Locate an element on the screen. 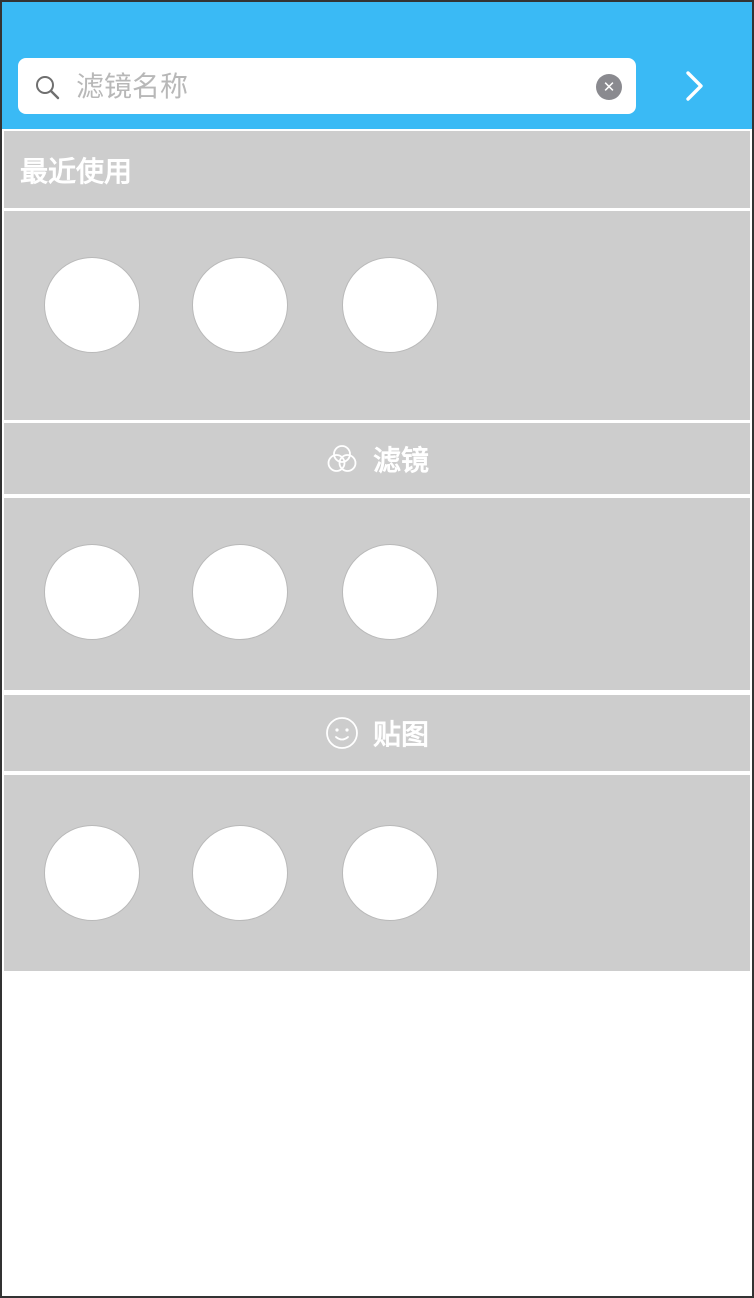 Image resolution: width=754 pixels, height=1298 pixels. section-body-filter is located at coordinates (377, 594).